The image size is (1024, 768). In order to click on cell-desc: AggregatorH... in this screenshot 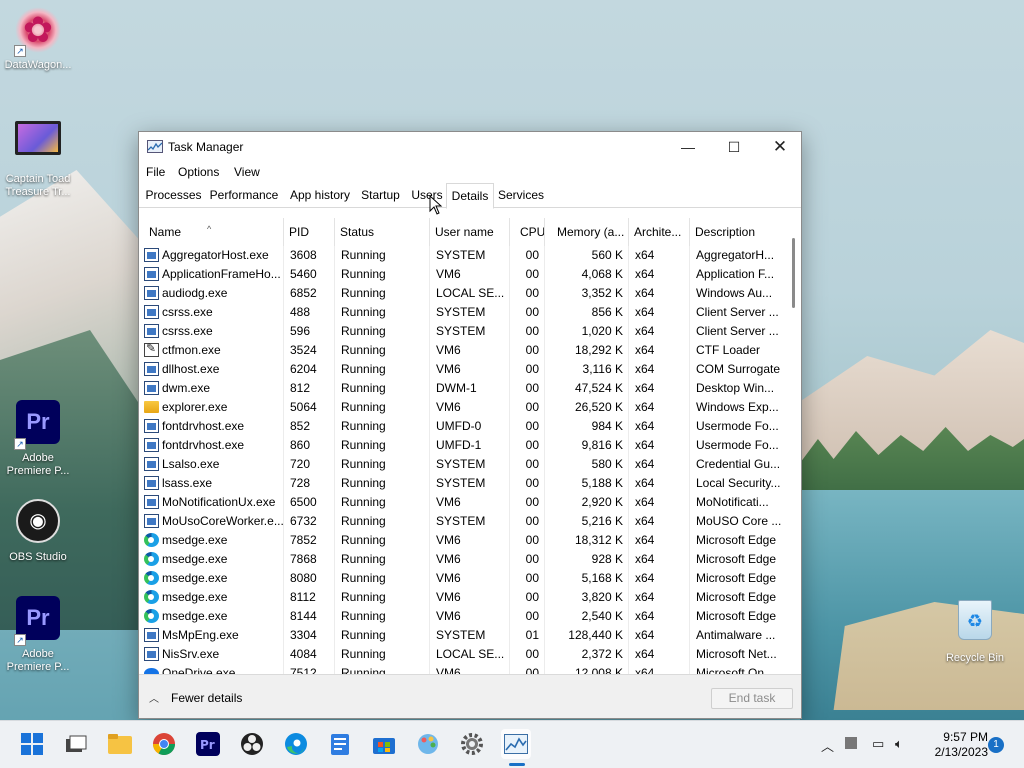, I will do `click(735, 255)`.